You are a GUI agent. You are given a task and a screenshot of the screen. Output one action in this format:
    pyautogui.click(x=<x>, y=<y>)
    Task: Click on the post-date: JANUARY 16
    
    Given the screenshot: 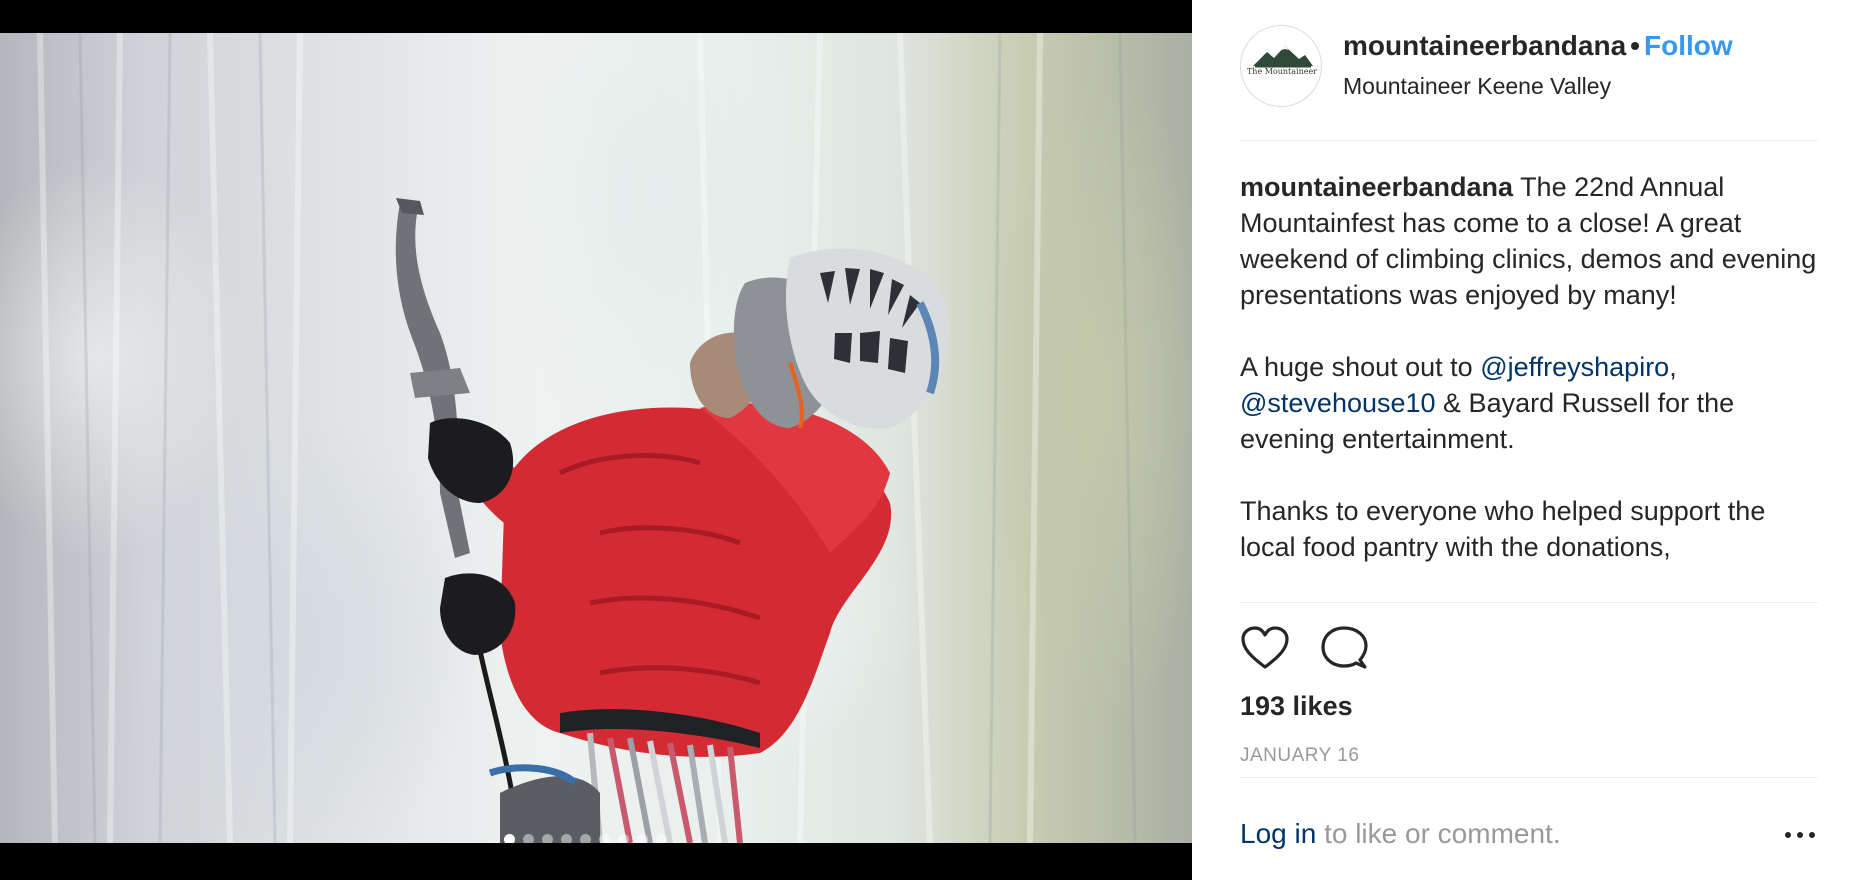 What is the action you would take?
    pyautogui.click(x=1300, y=755)
    